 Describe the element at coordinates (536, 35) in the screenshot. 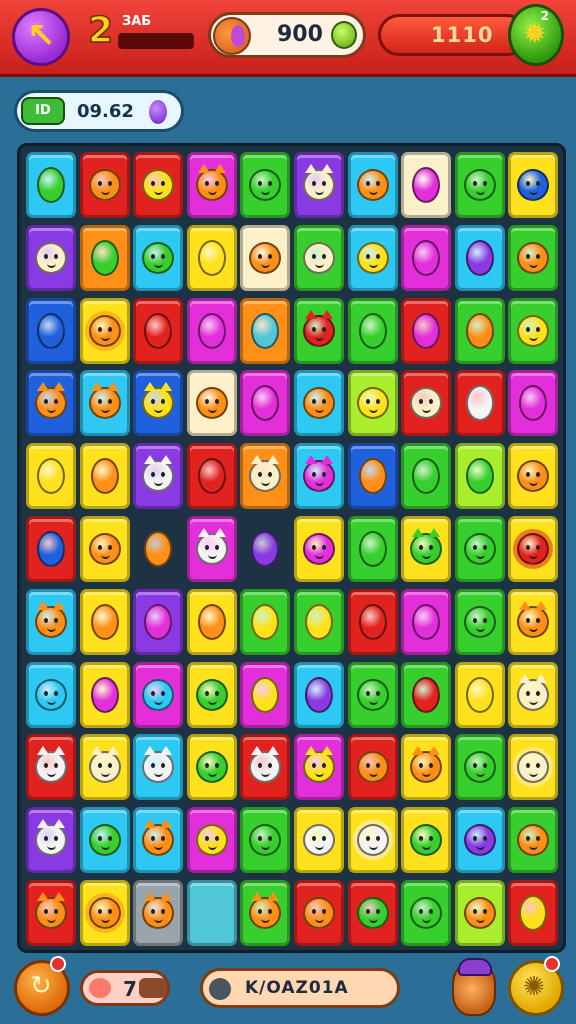

I see `settings-button: ✹ 2` at that location.